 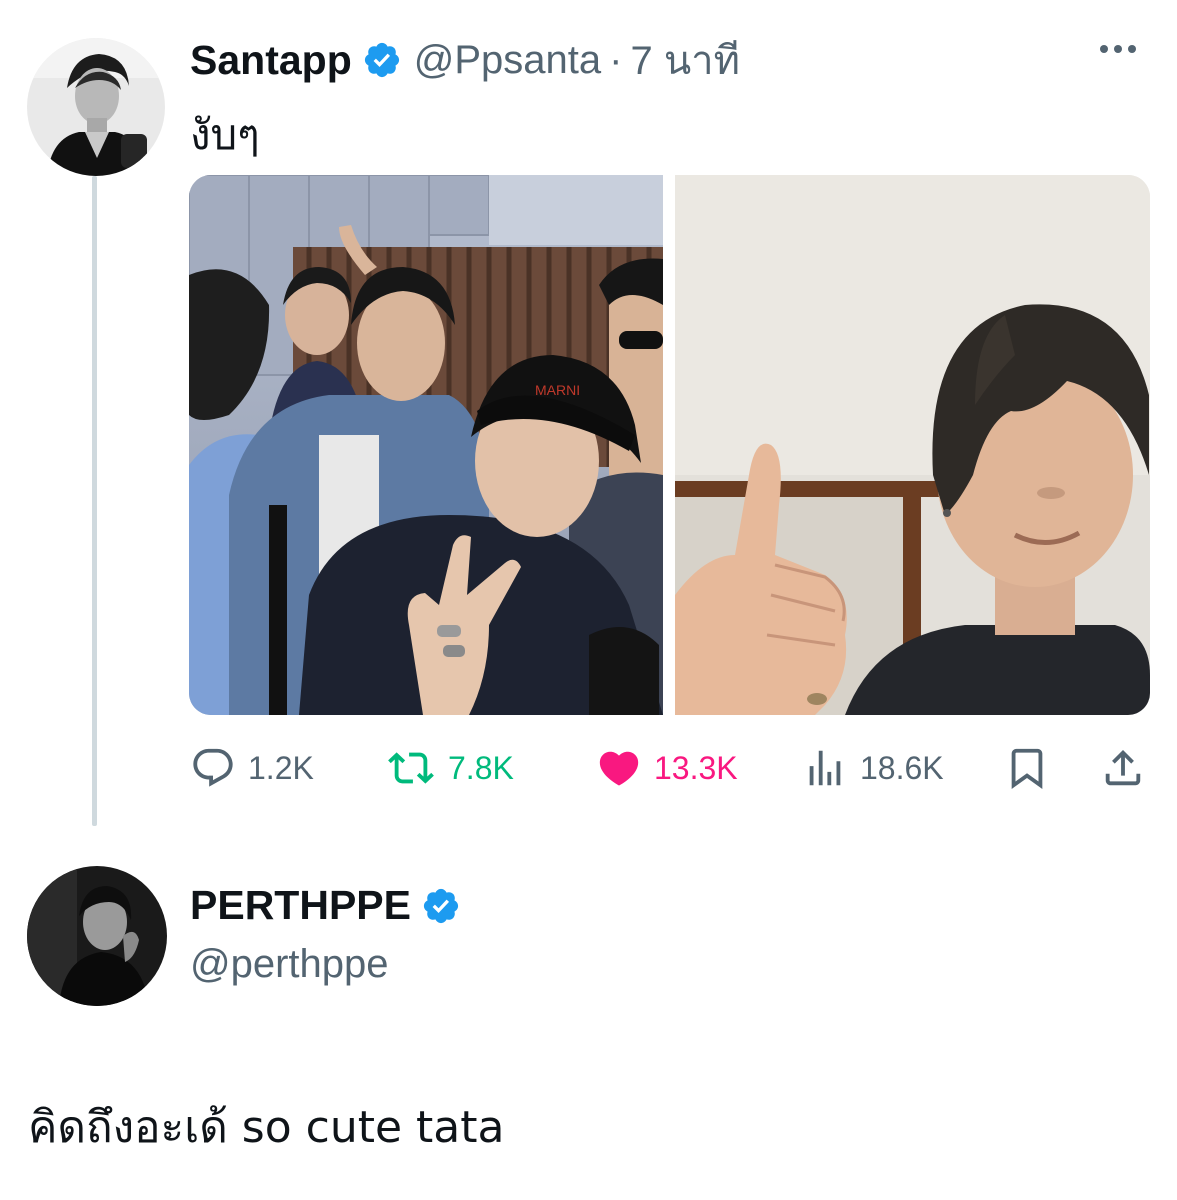 I want to click on bookmark-icon, so click(x=1027, y=768).